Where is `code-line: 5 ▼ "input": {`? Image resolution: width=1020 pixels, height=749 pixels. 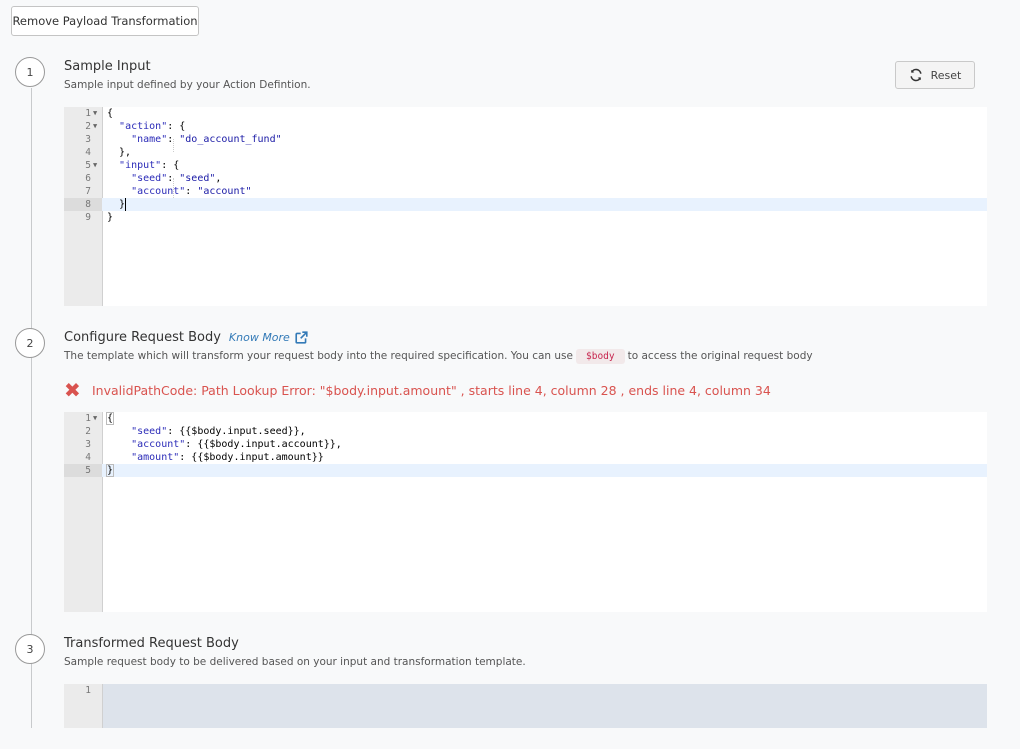 code-line: 5 ▼ "input": { is located at coordinates (132, 165).